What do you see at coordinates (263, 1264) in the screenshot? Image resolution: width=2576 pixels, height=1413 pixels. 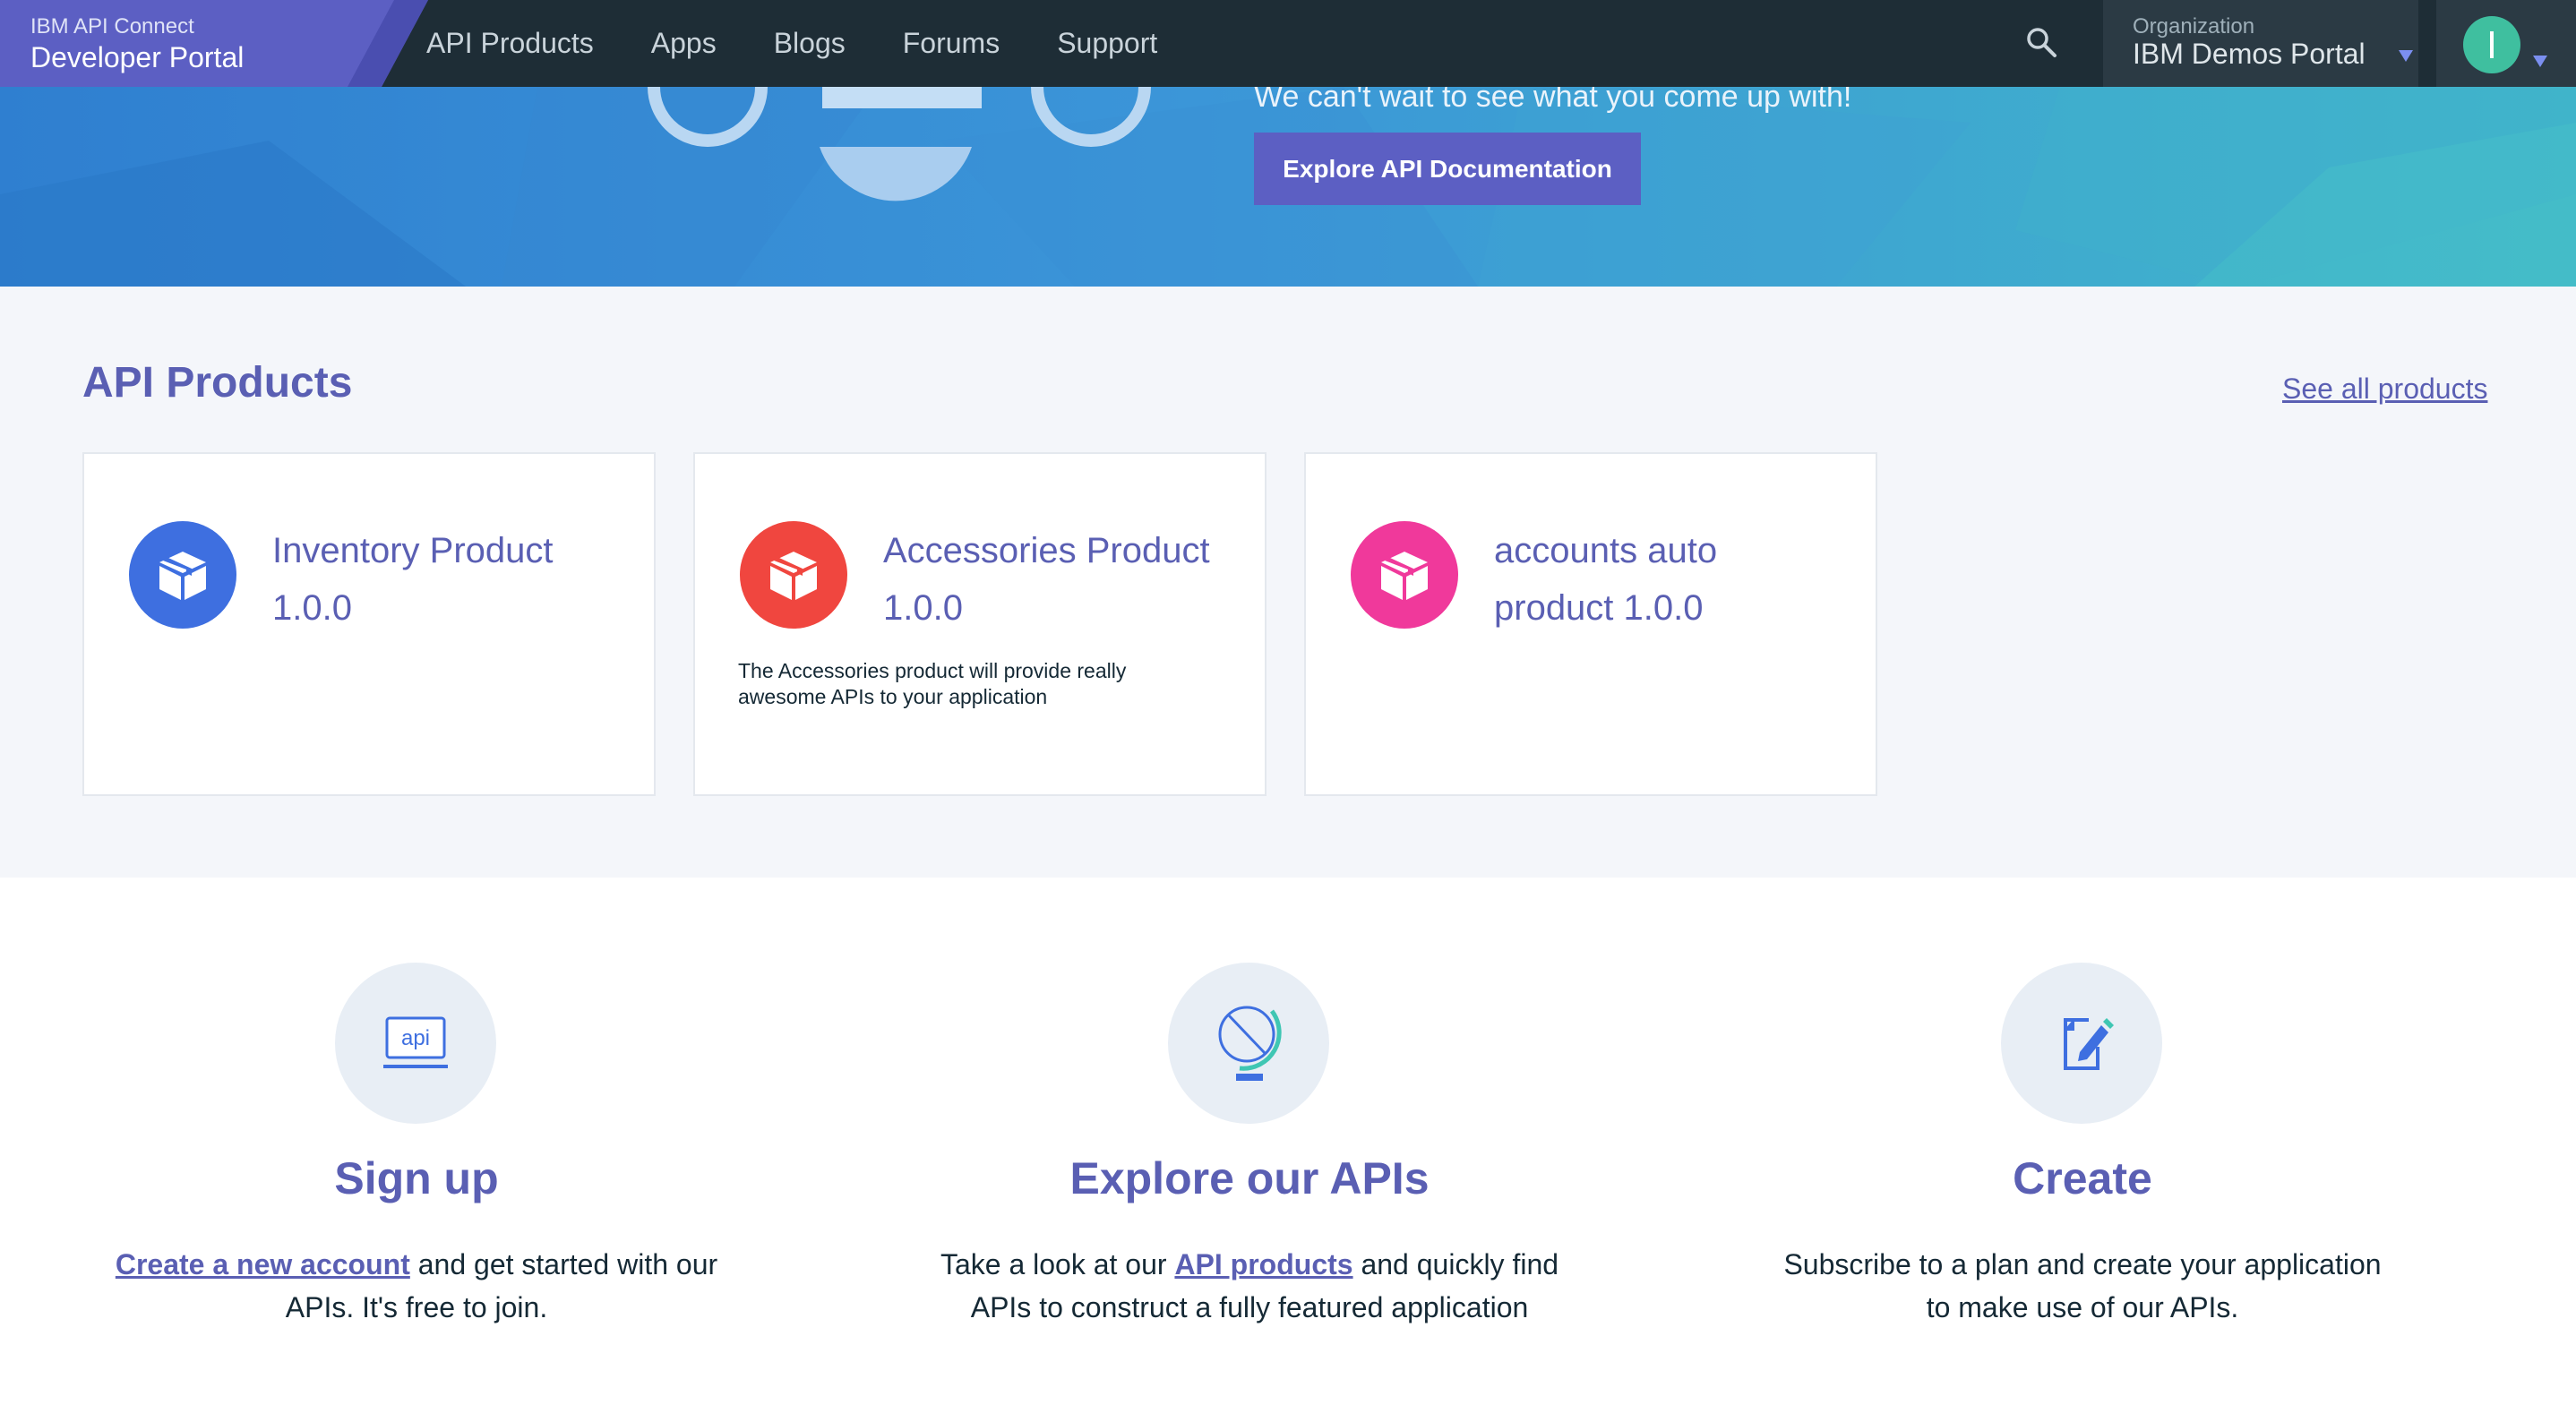 I see `create-new-account-link: Create a new account` at bounding box center [263, 1264].